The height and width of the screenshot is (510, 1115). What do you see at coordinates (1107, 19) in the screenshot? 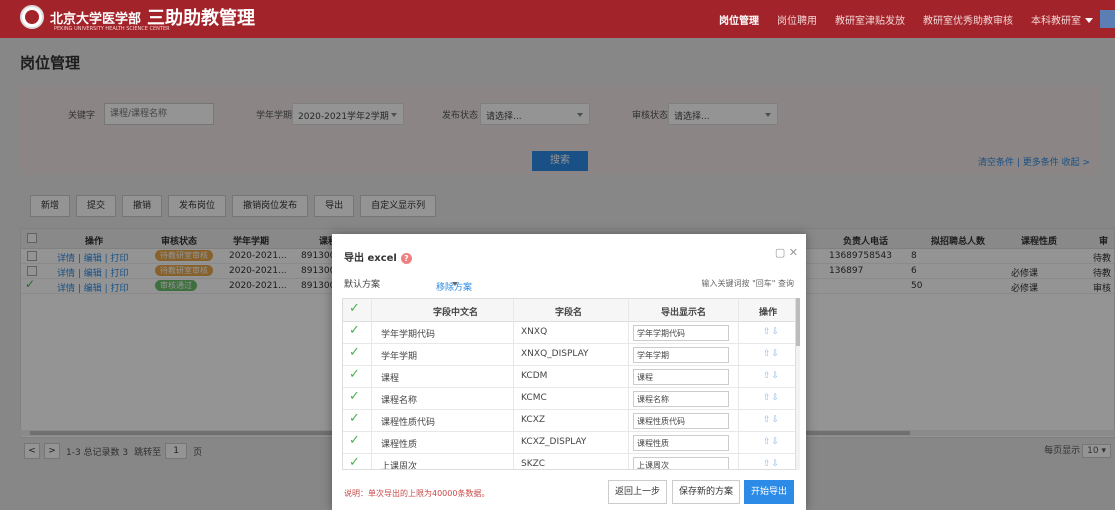
I see `avatar` at bounding box center [1107, 19].